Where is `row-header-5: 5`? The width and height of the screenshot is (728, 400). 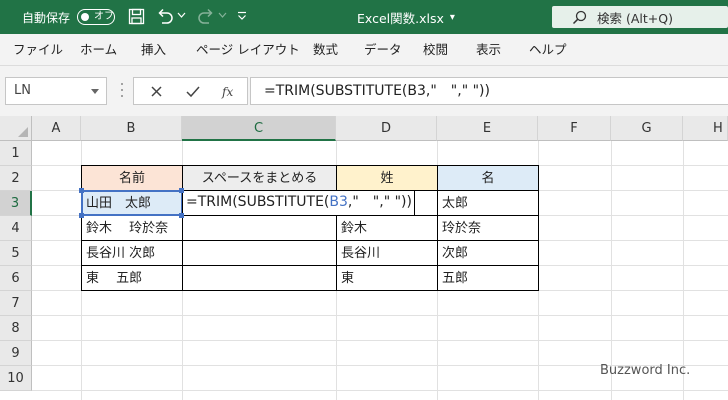
row-header-5: 5 is located at coordinates (16, 253).